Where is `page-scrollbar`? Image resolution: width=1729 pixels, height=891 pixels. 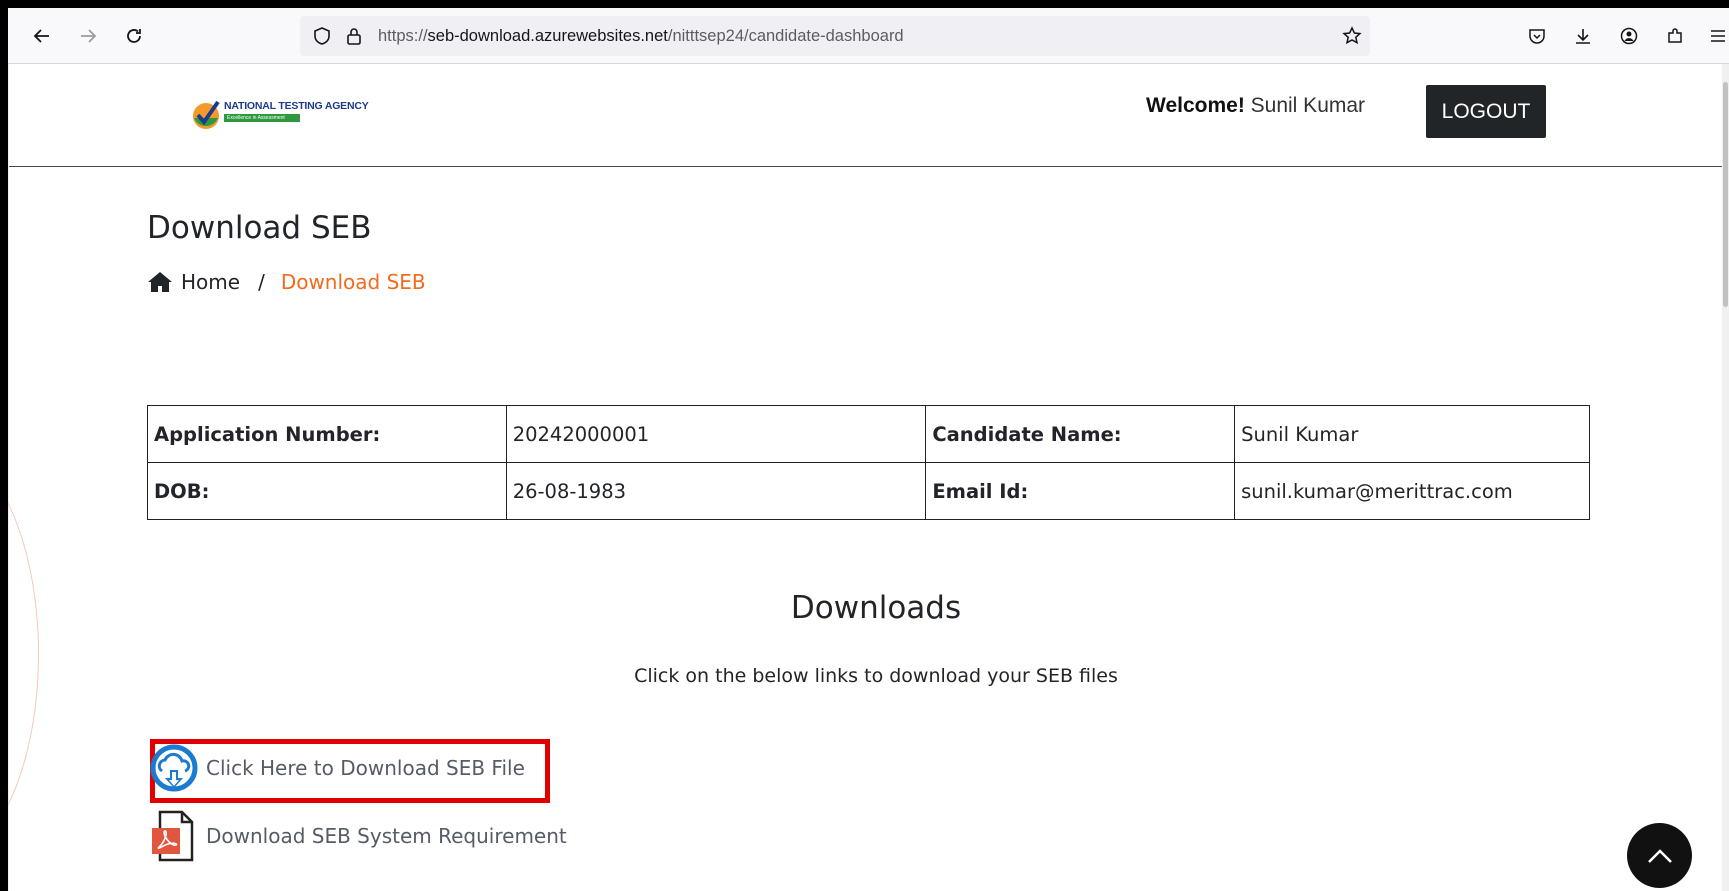
page-scrollbar is located at coordinates (1725, 477).